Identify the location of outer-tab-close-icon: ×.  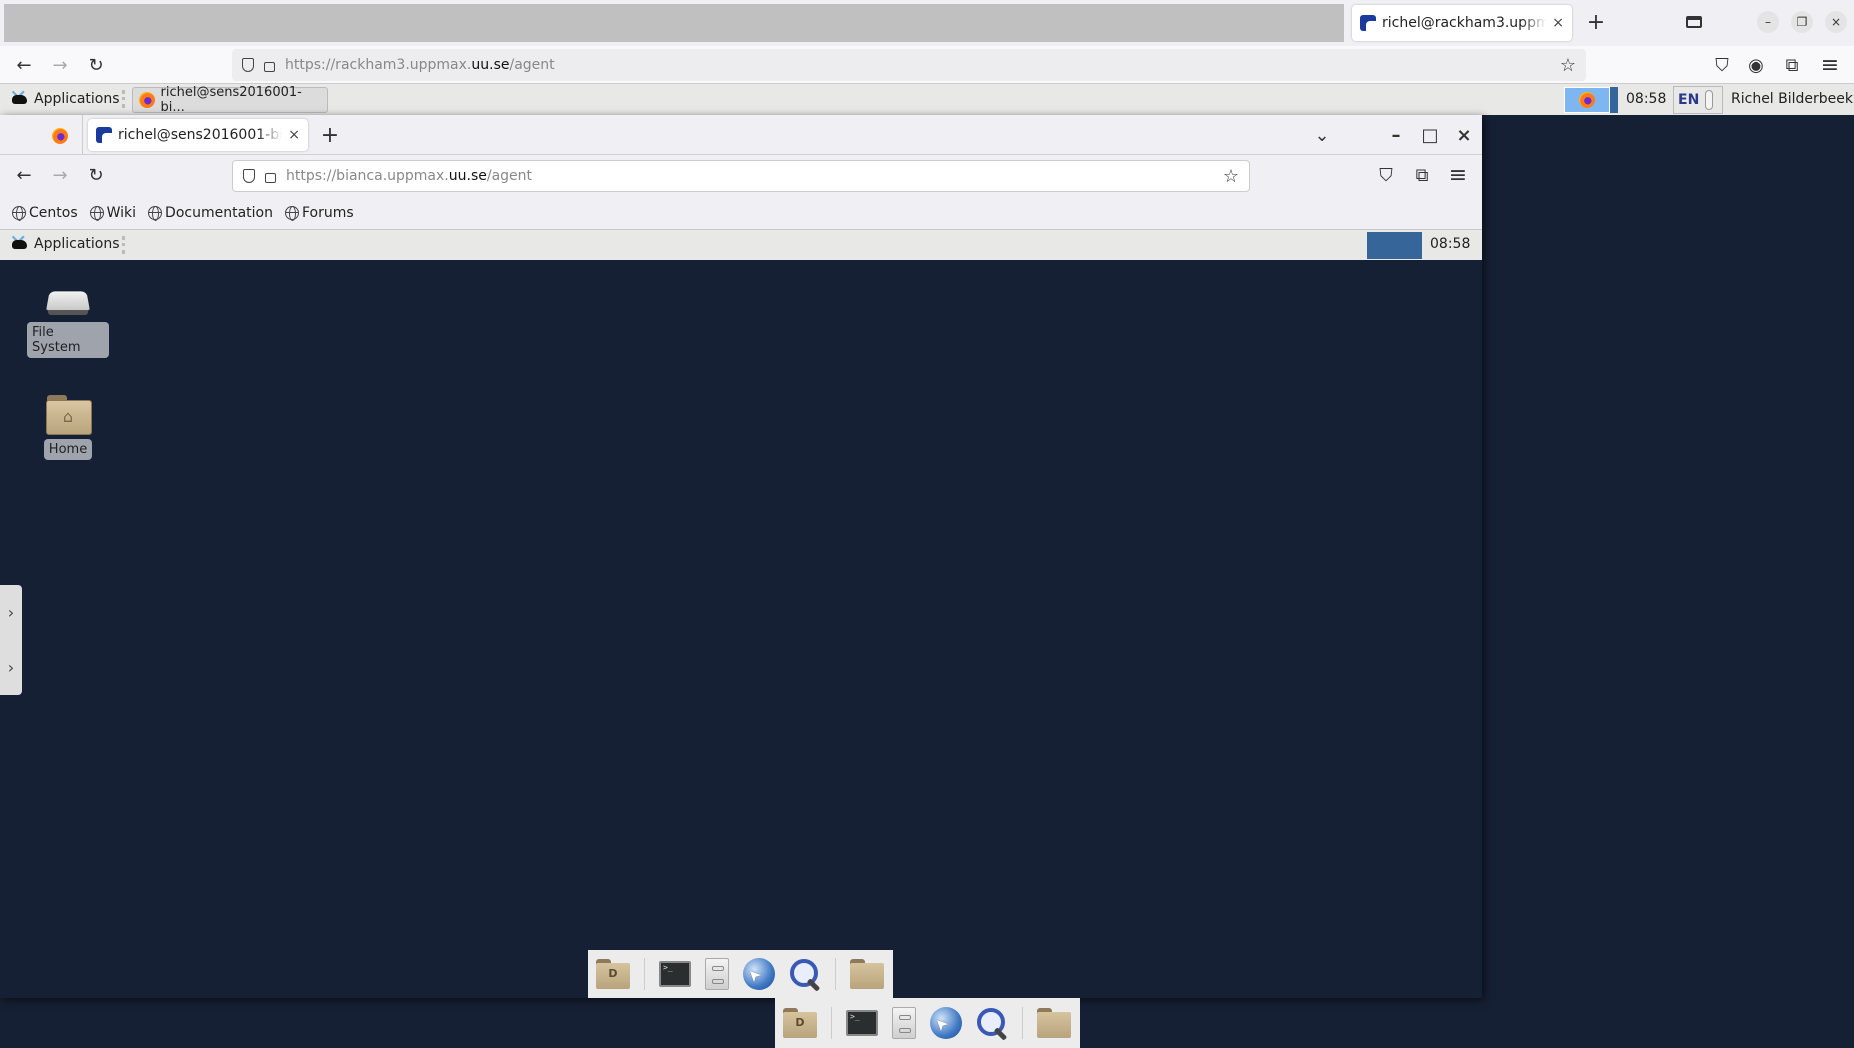
(1558, 23).